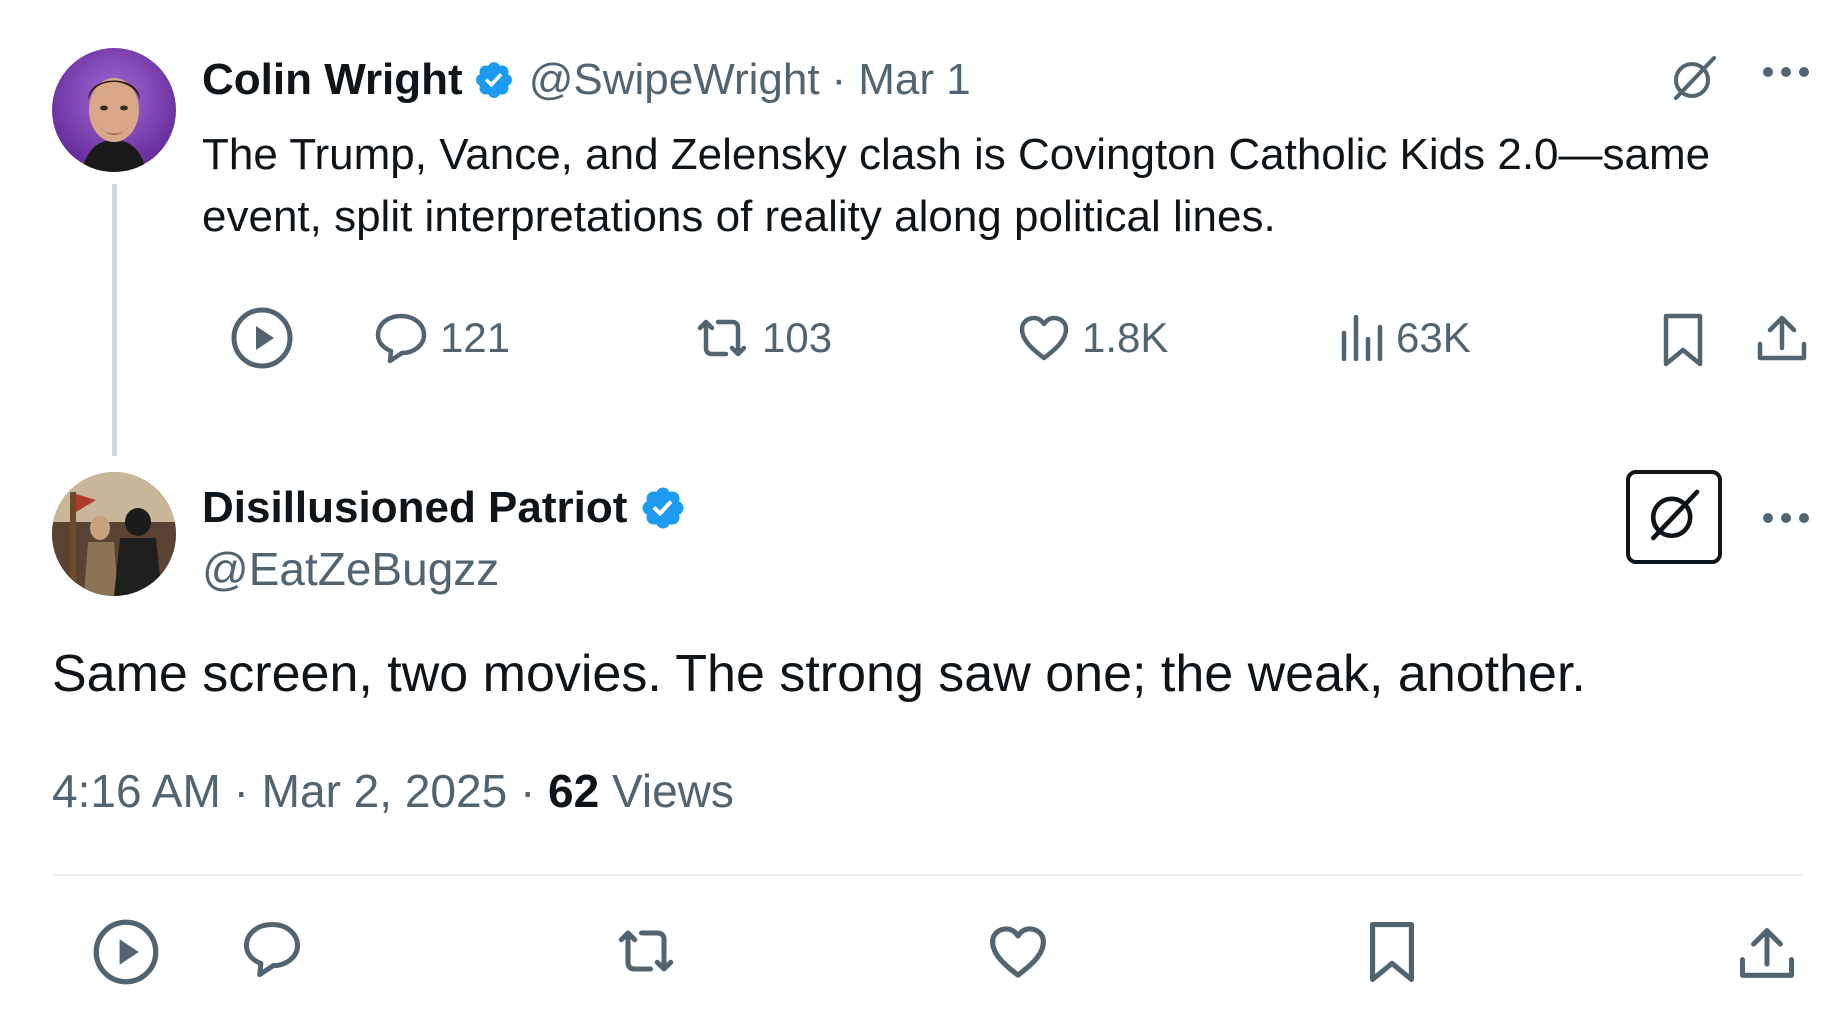  Describe the element at coordinates (332, 80) in the screenshot. I see `author-name: Colin Wright` at that location.